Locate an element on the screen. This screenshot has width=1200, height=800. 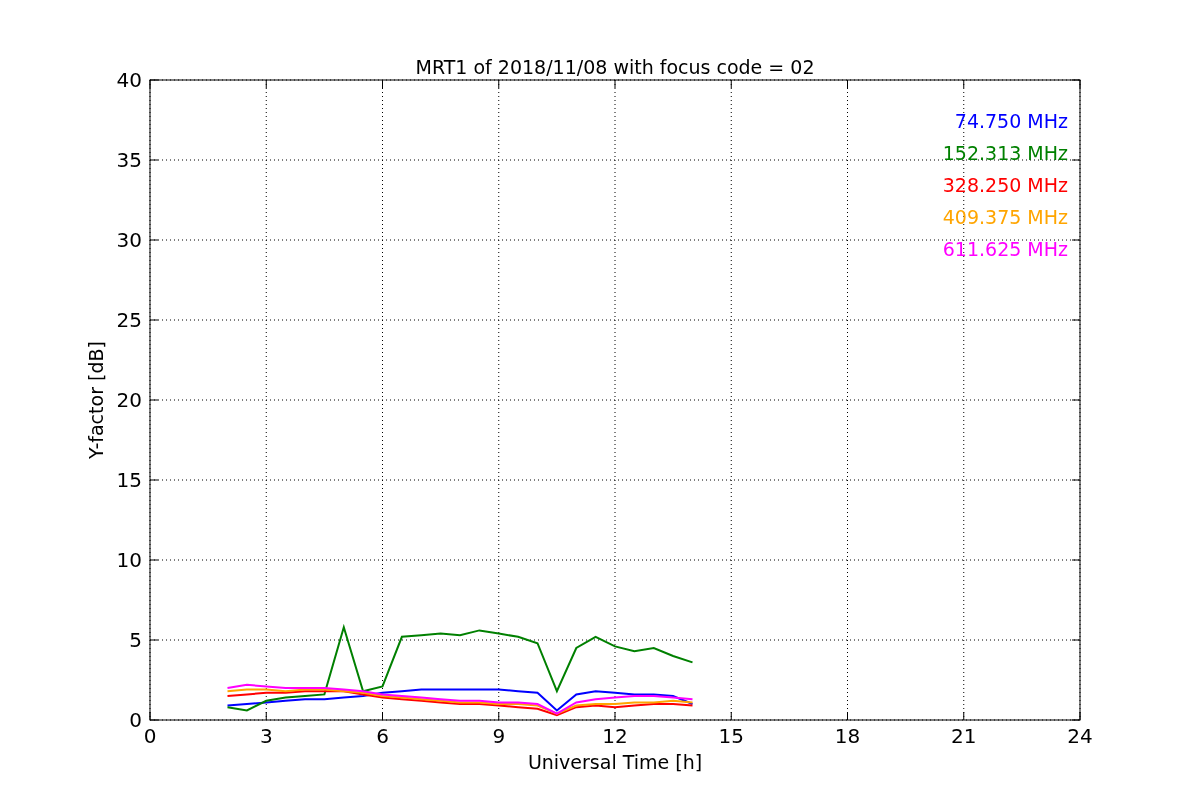
tick-label: 6 is located at coordinates (382, 736).